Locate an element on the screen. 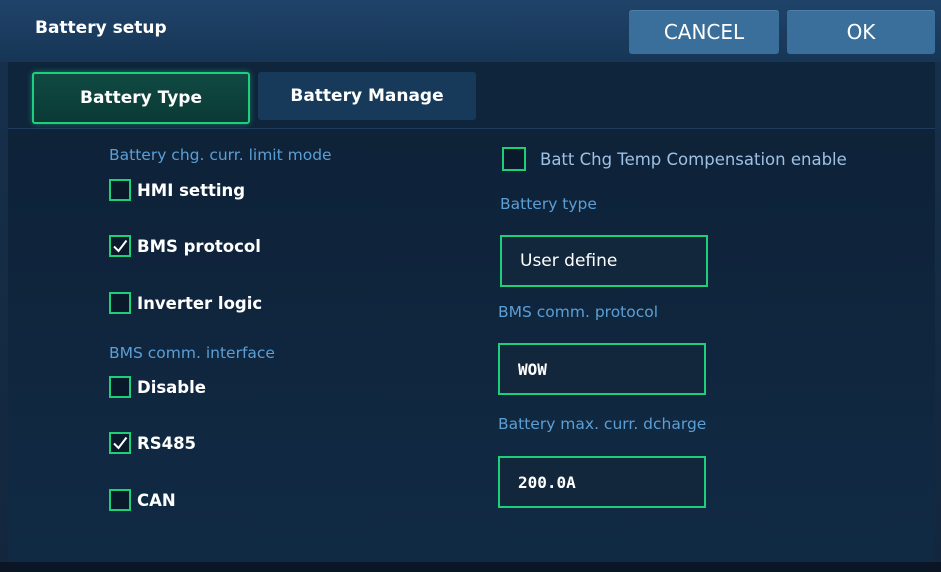 This screenshot has width=941, height=572. bms-protocol-field-label: BMS comm. protocol is located at coordinates (578, 312).